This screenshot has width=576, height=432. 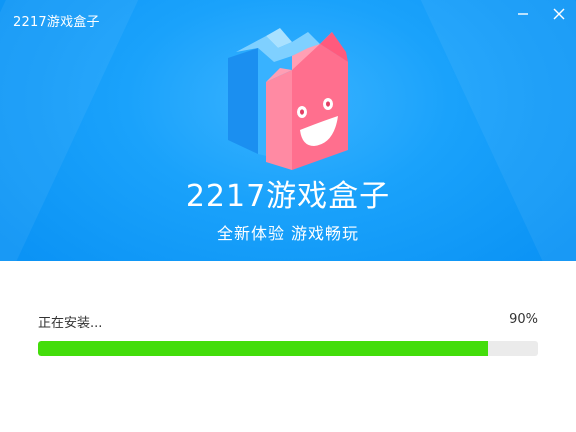 I want to click on minimize-button, so click(x=523, y=14).